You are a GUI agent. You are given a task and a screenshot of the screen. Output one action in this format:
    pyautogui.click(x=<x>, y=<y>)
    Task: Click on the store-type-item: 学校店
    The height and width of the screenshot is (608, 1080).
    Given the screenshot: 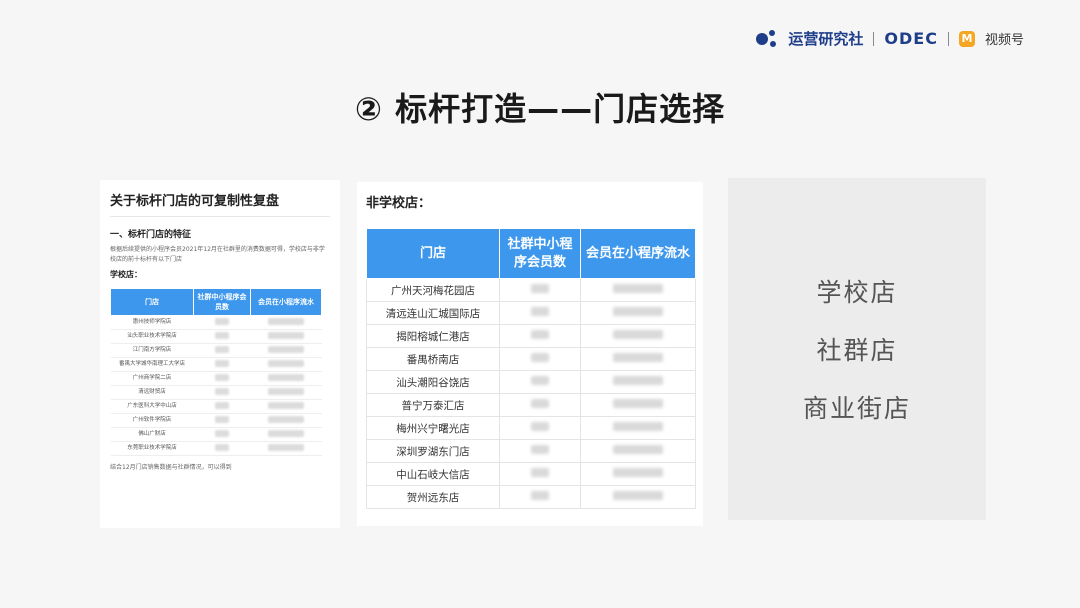 What is the action you would take?
    pyautogui.click(x=857, y=292)
    